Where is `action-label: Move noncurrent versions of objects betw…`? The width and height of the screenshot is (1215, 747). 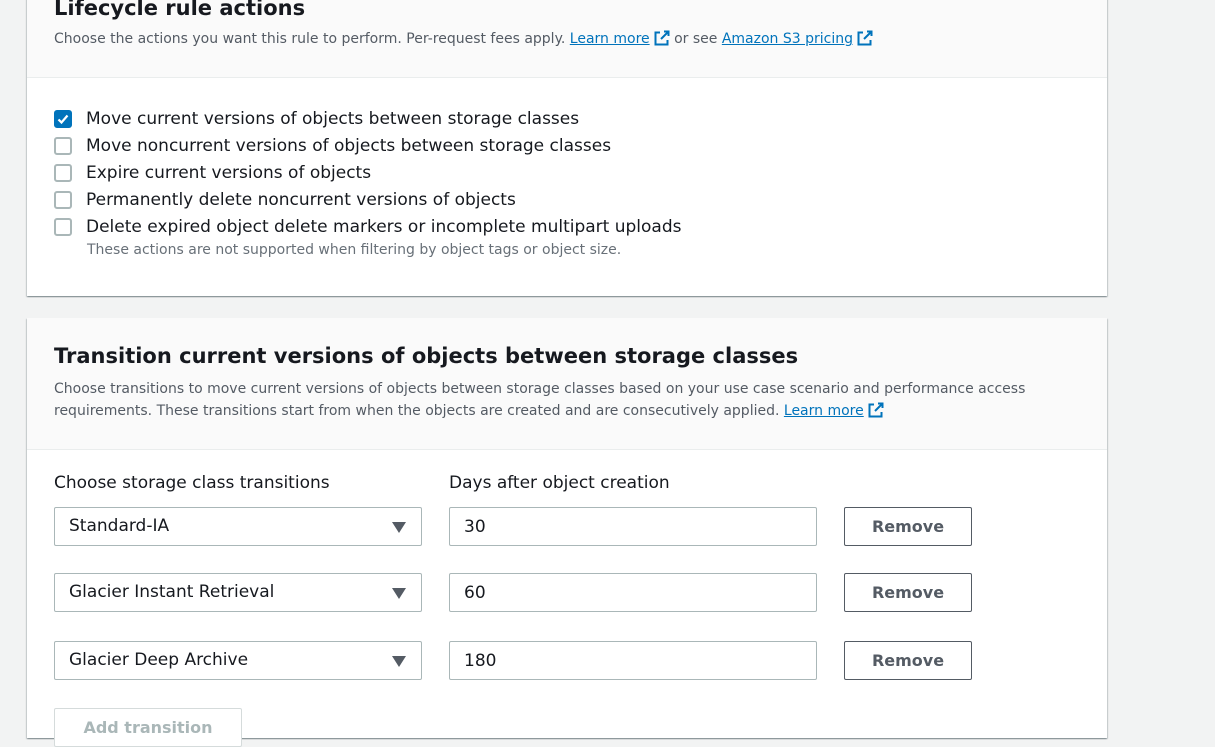
action-label: Move noncurrent versions of objects betw… is located at coordinates (349, 146).